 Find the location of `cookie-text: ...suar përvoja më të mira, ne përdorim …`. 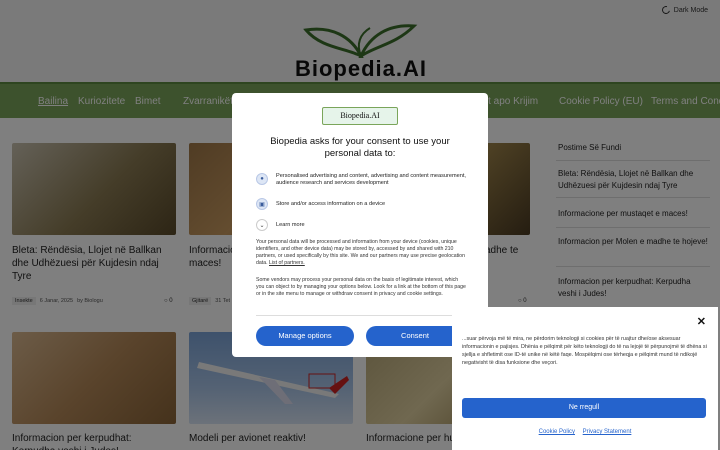

cookie-text: ...suar përvoja më të mira, ne përdorim … is located at coordinates (584, 351).